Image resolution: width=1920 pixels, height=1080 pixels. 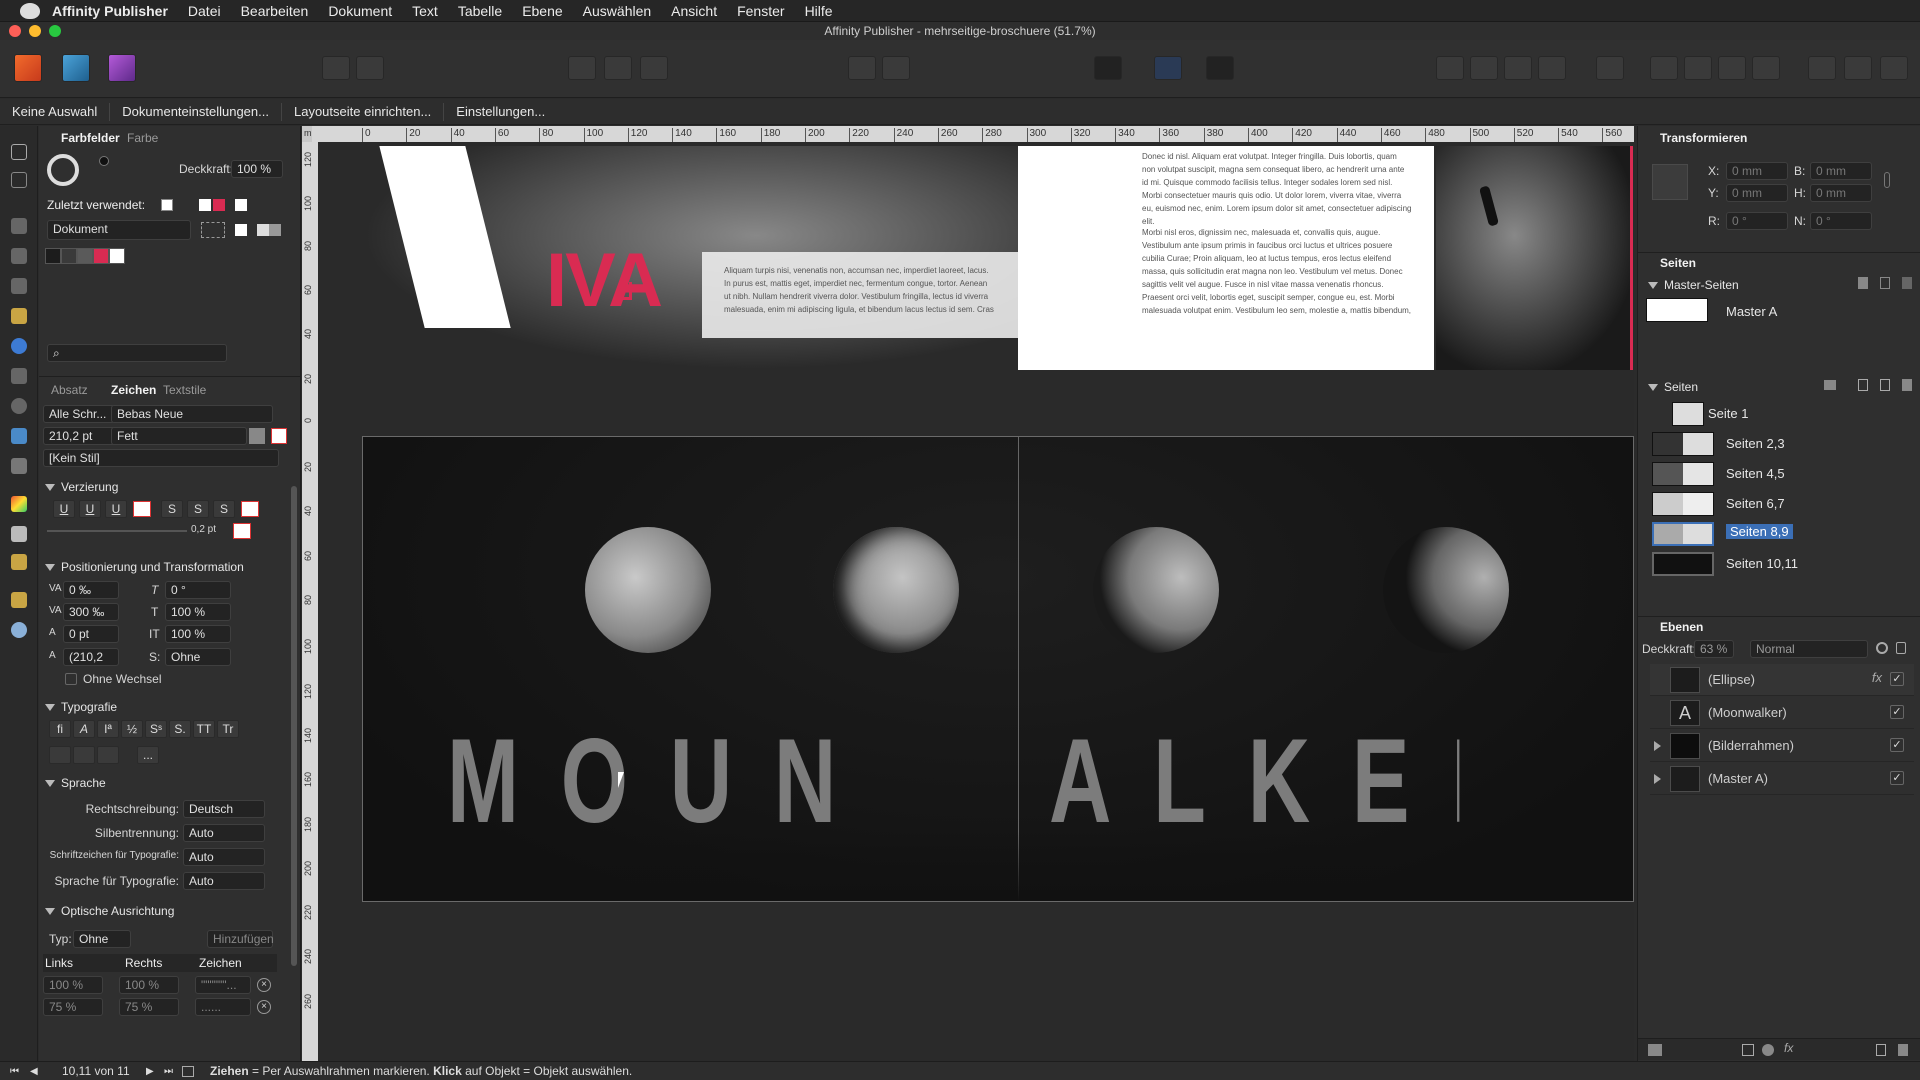 I want to click on layer-settings-icon, so click(x=1882, y=648).